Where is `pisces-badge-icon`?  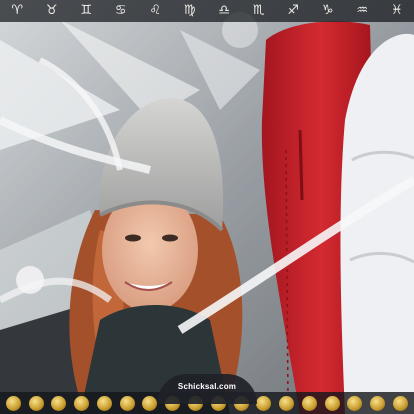
pisces-badge-icon is located at coordinates (264, 403).